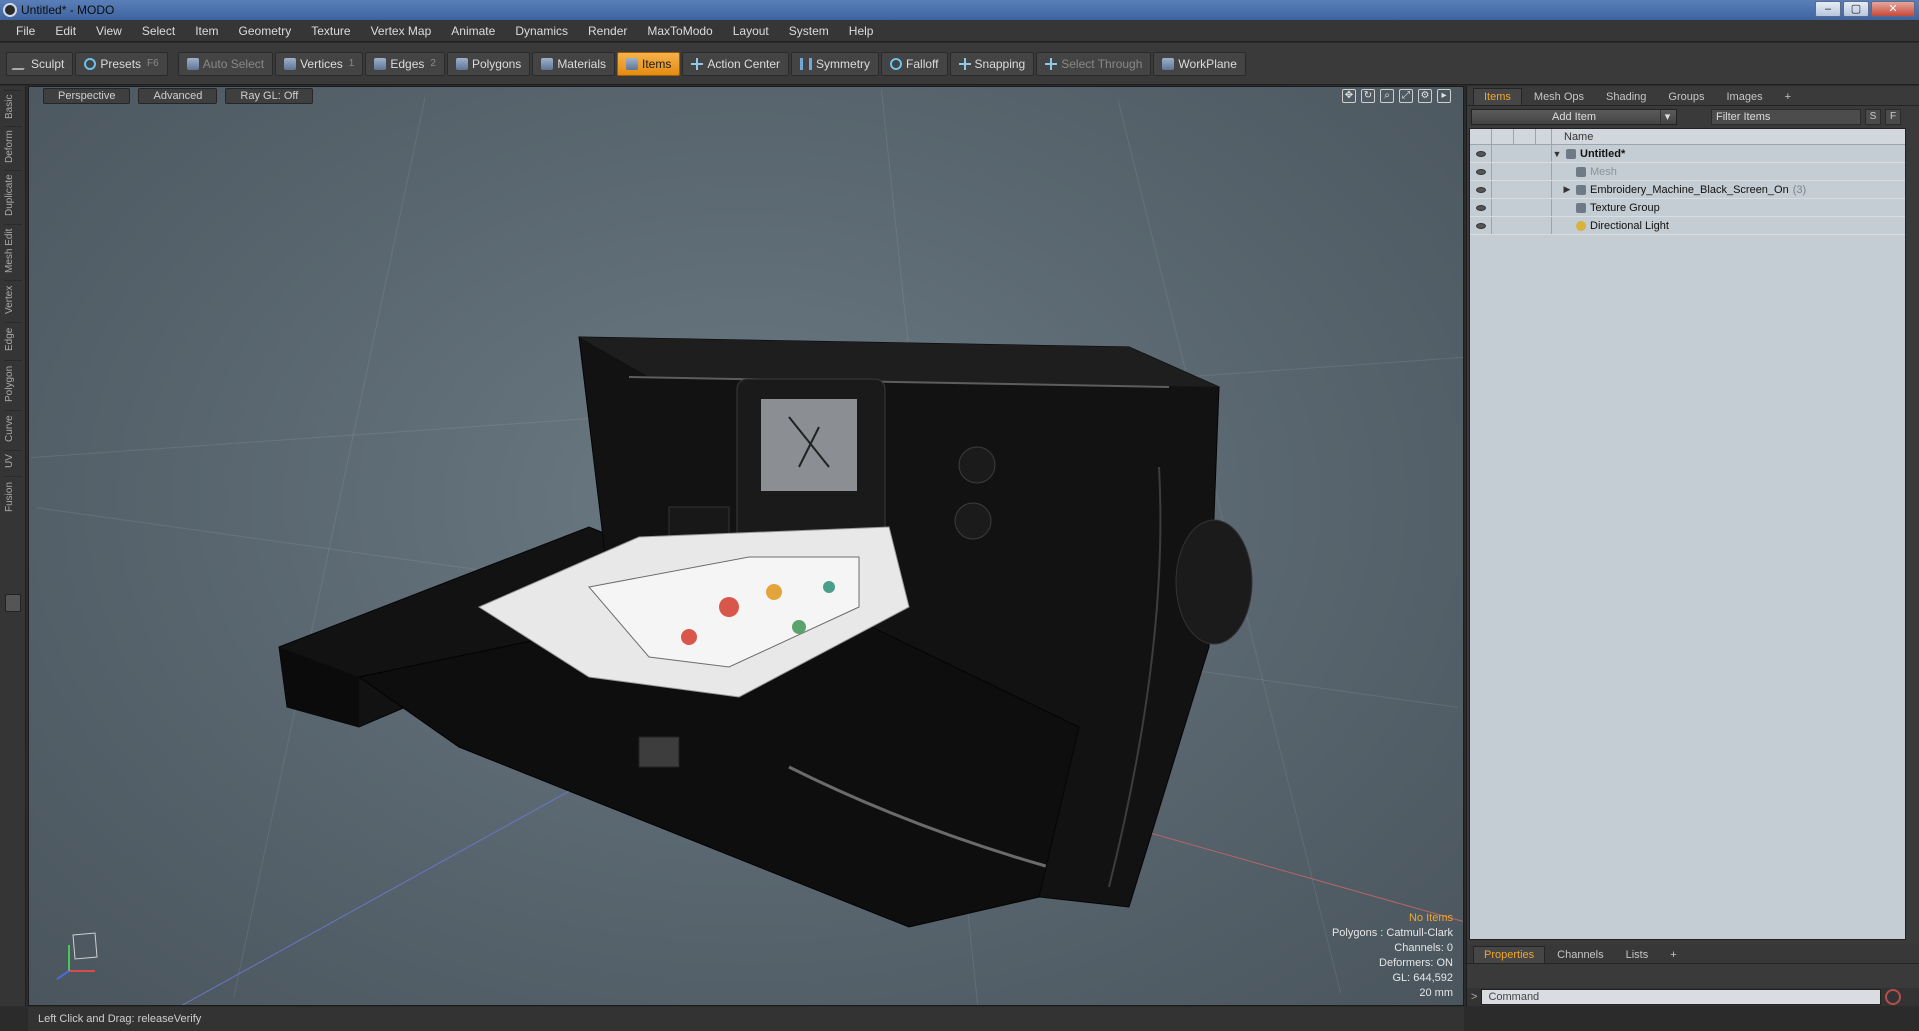  What do you see at coordinates (13, 146) in the screenshot?
I see `tab-deform: Deform` at bounding box center [13, 146].